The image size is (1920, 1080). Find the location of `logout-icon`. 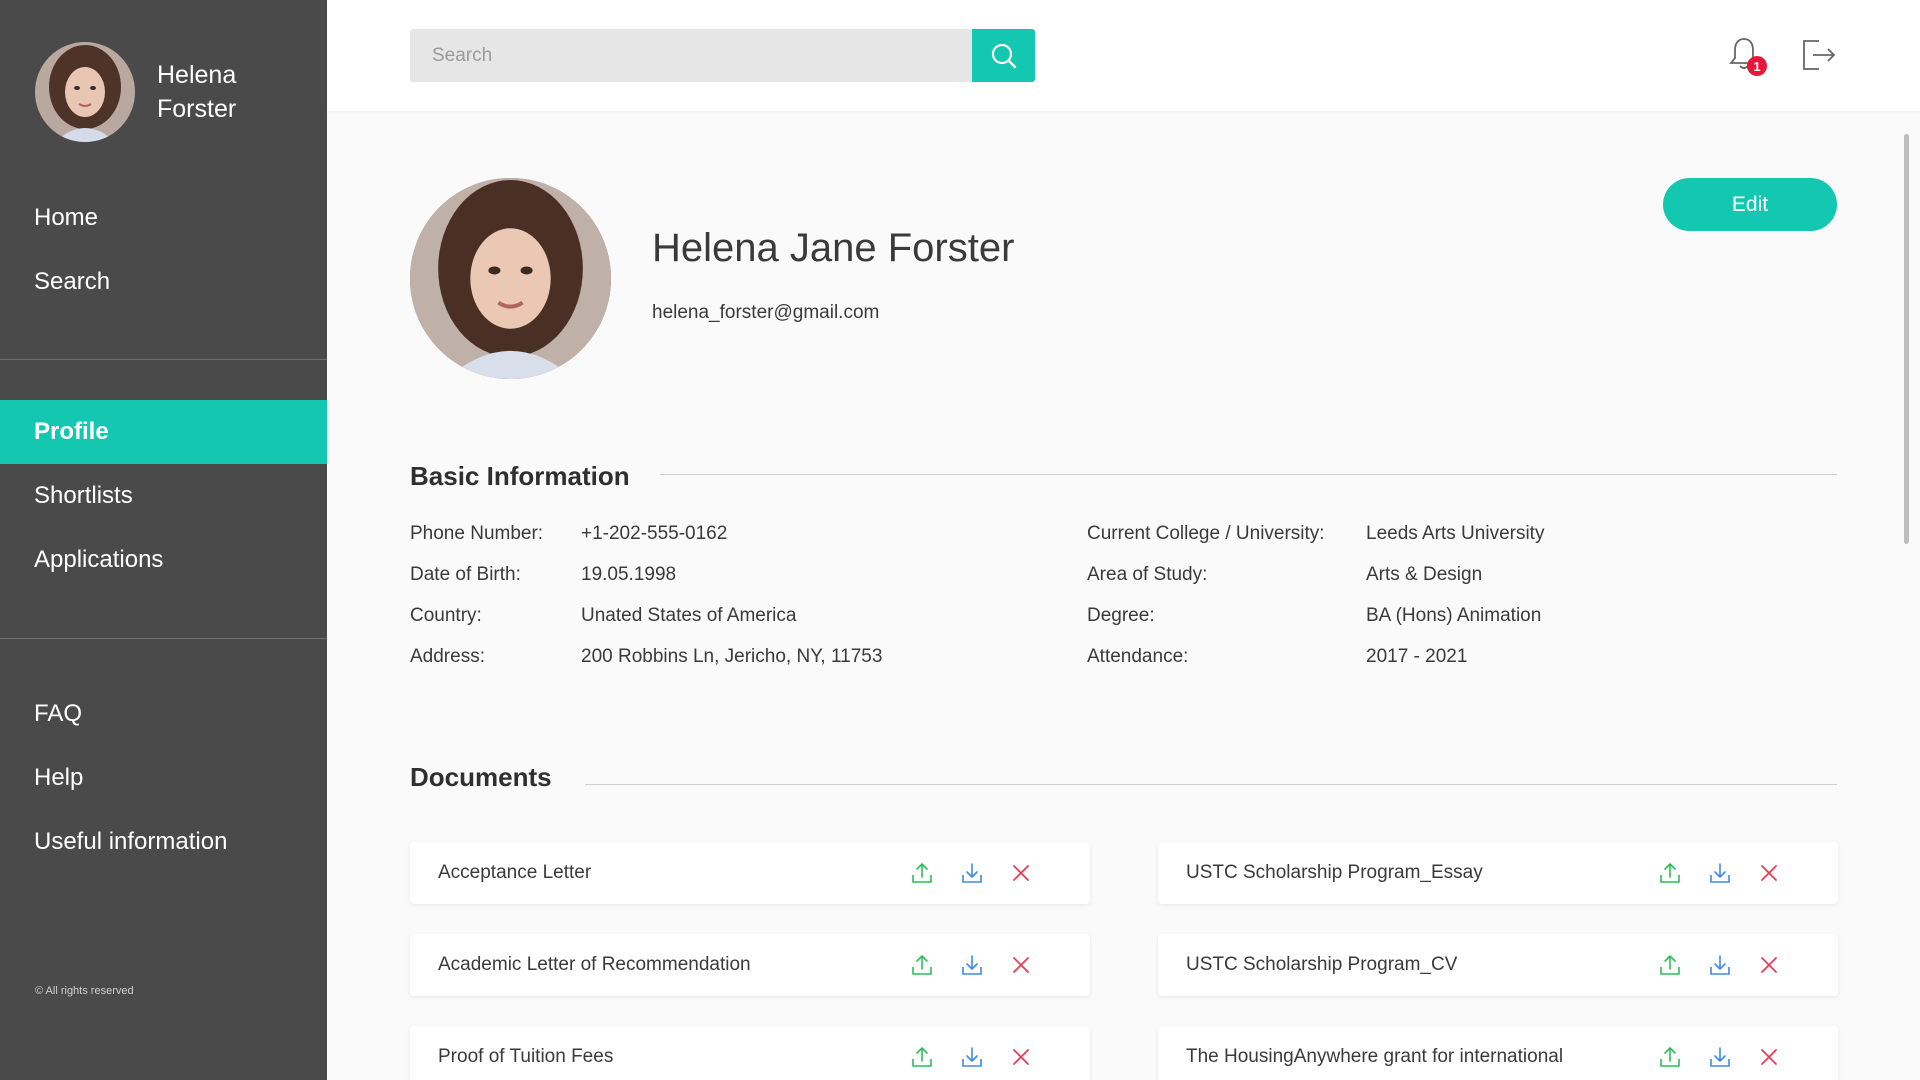

logout-icon is located at coordinates (1819, 55).